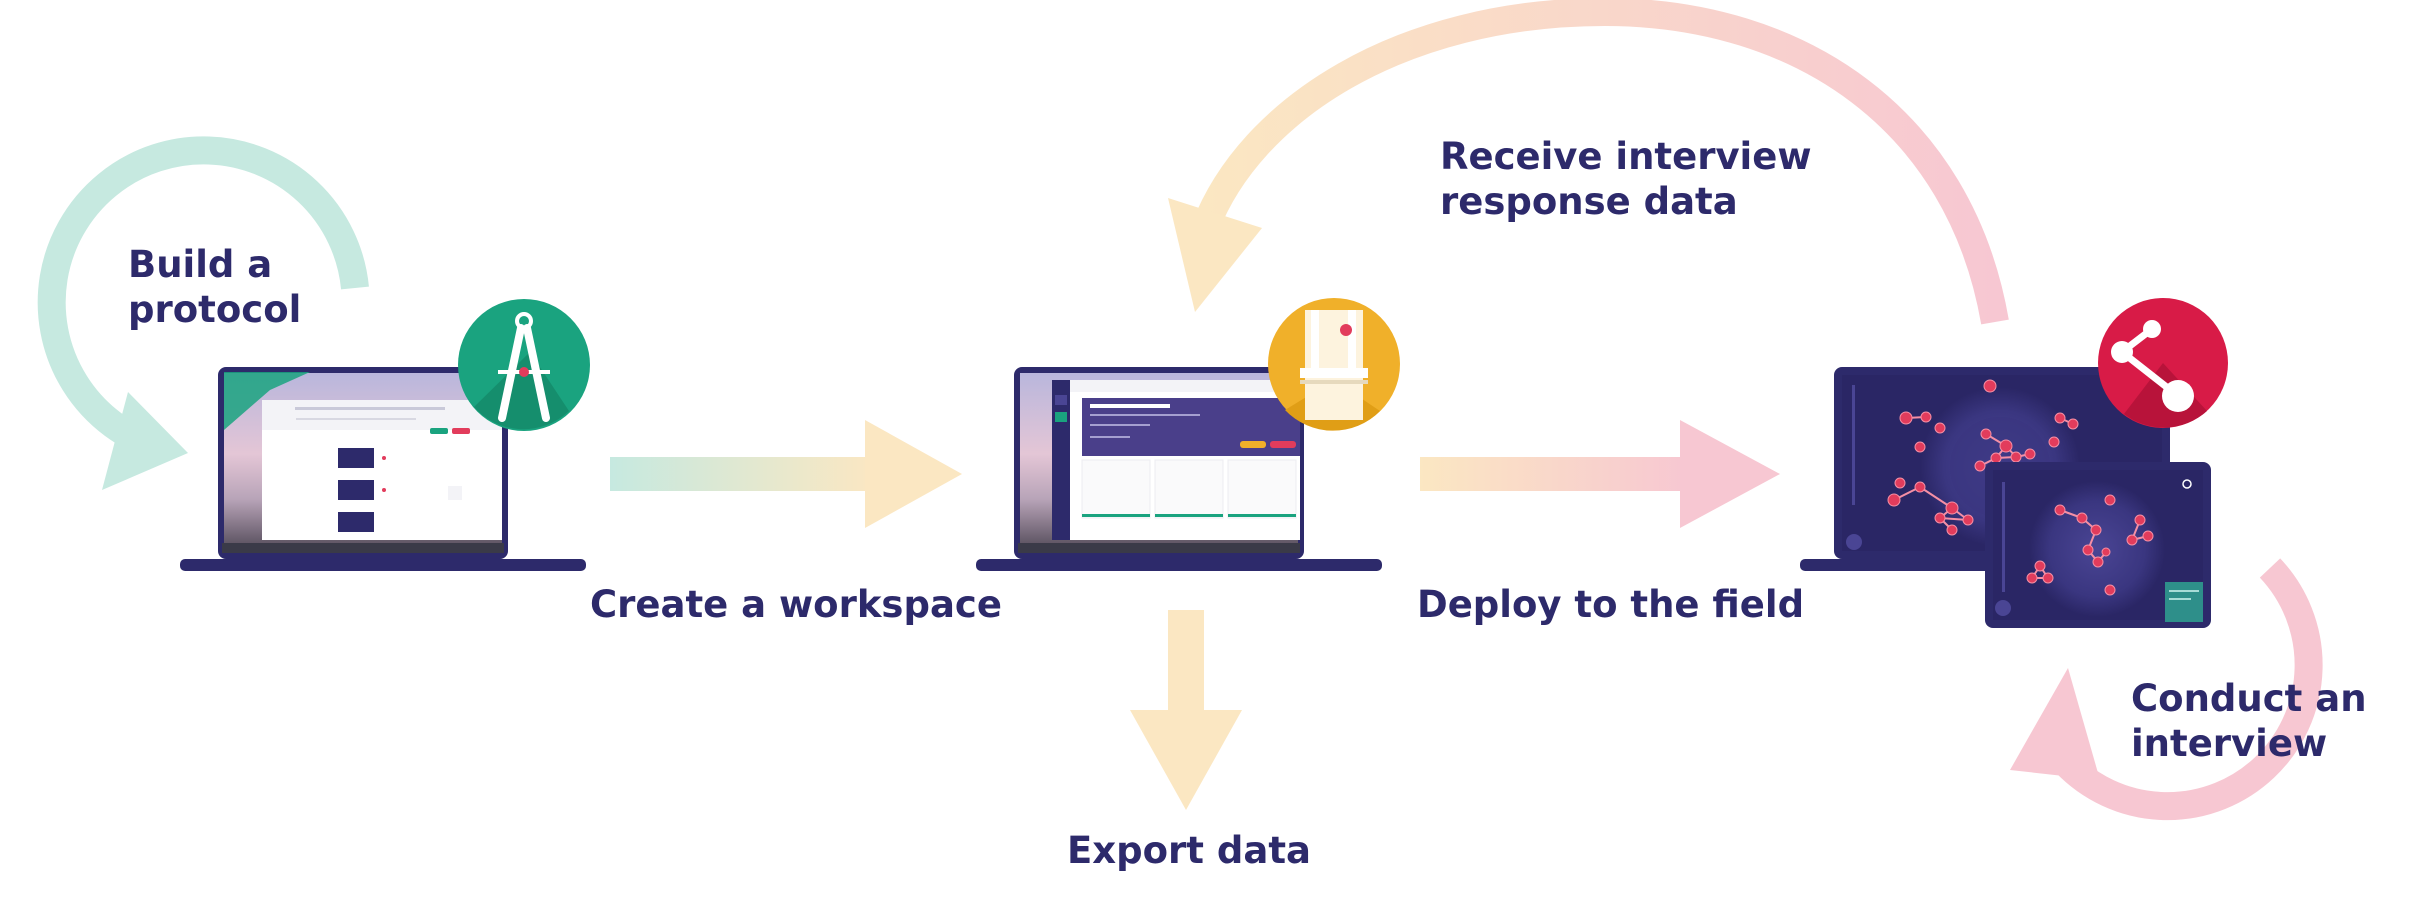 This screenshot has height=897, width=2411. What do you see at coordinates (215, 309) in the screenshot?
I see `step-build-line2: protocol` at bounding box center [215, 309].